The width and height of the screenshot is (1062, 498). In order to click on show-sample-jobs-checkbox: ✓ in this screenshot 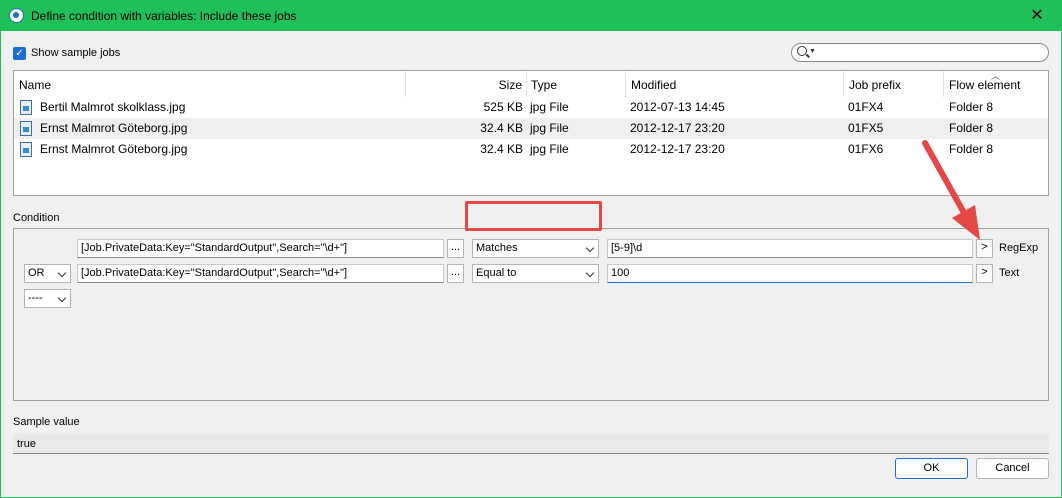, I will do `click(19, 53)`.